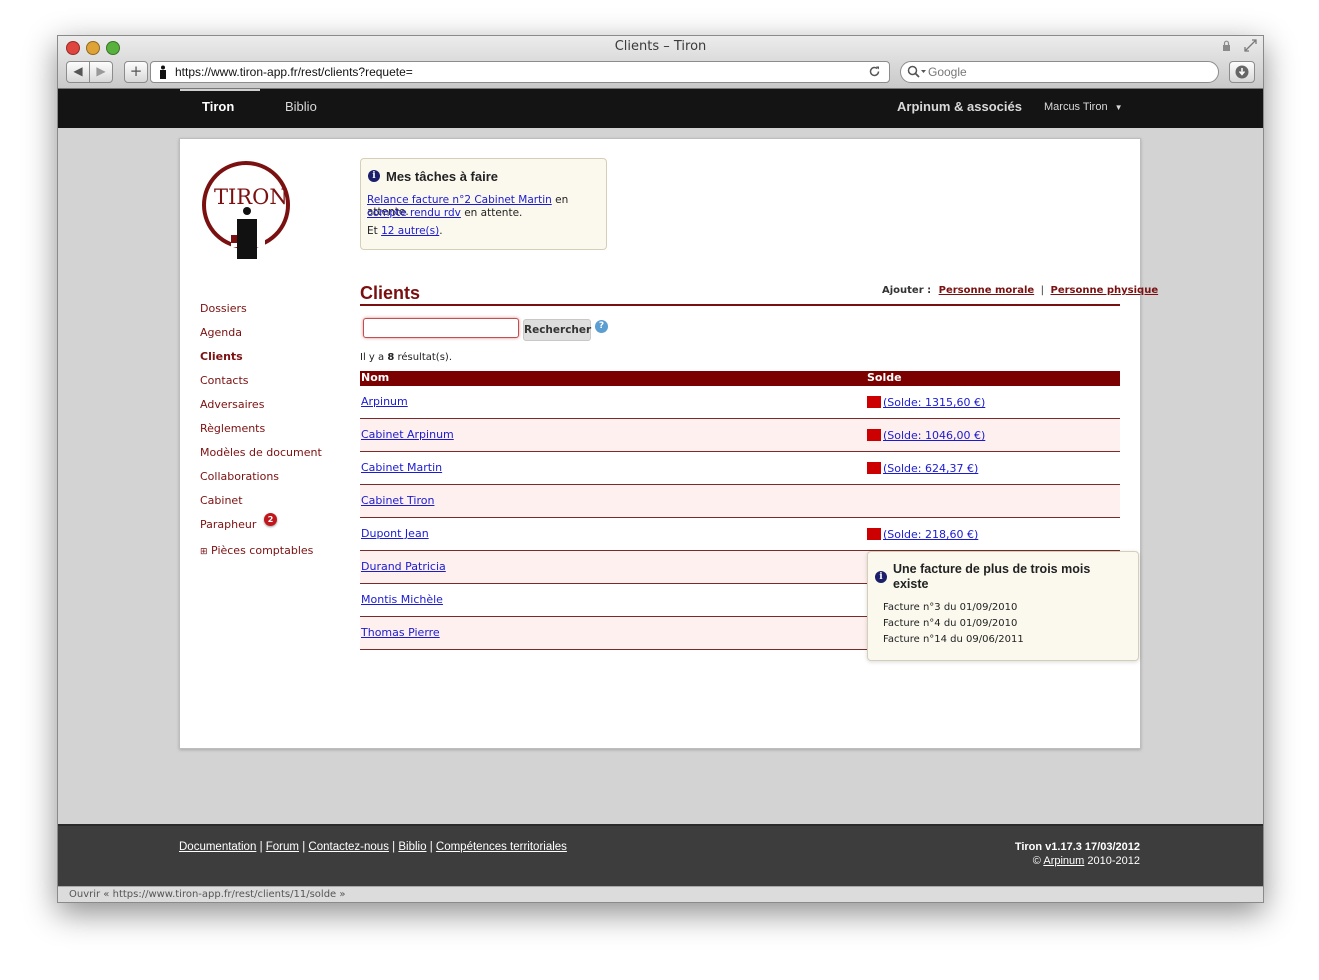 The height and width of the screenshot is (980, 1319). Describe the element at coordinates (740, 378) in the screenshot. I see `table-header: Nom Solde` at that location.